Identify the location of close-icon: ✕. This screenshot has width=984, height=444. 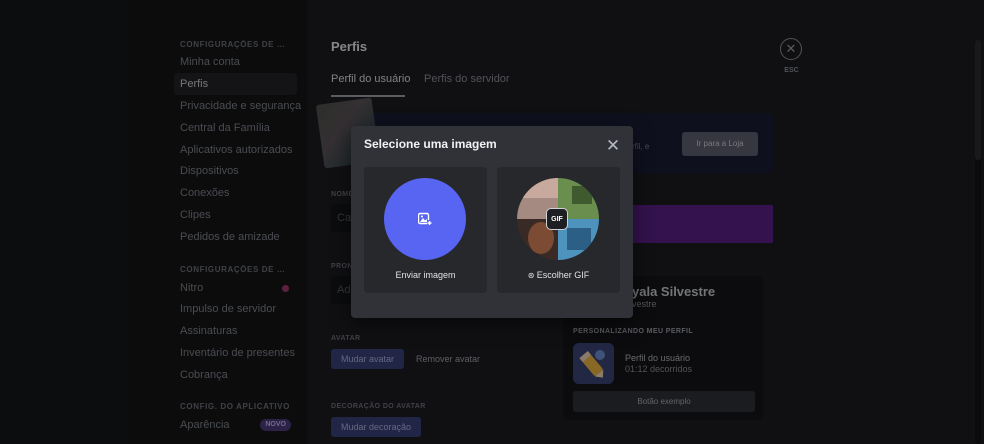
(613, 145).